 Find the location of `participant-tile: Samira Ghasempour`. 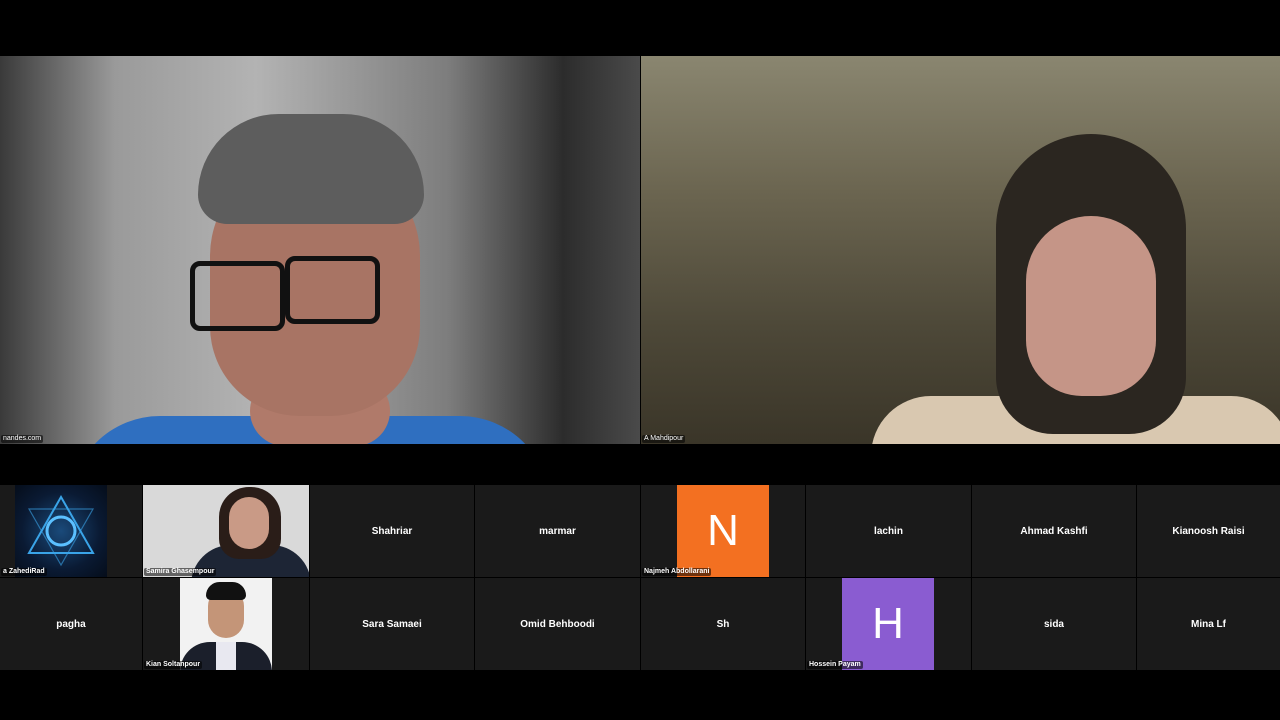

participant-tile: Samira Ghasempour is located at coordinates (226, 531).